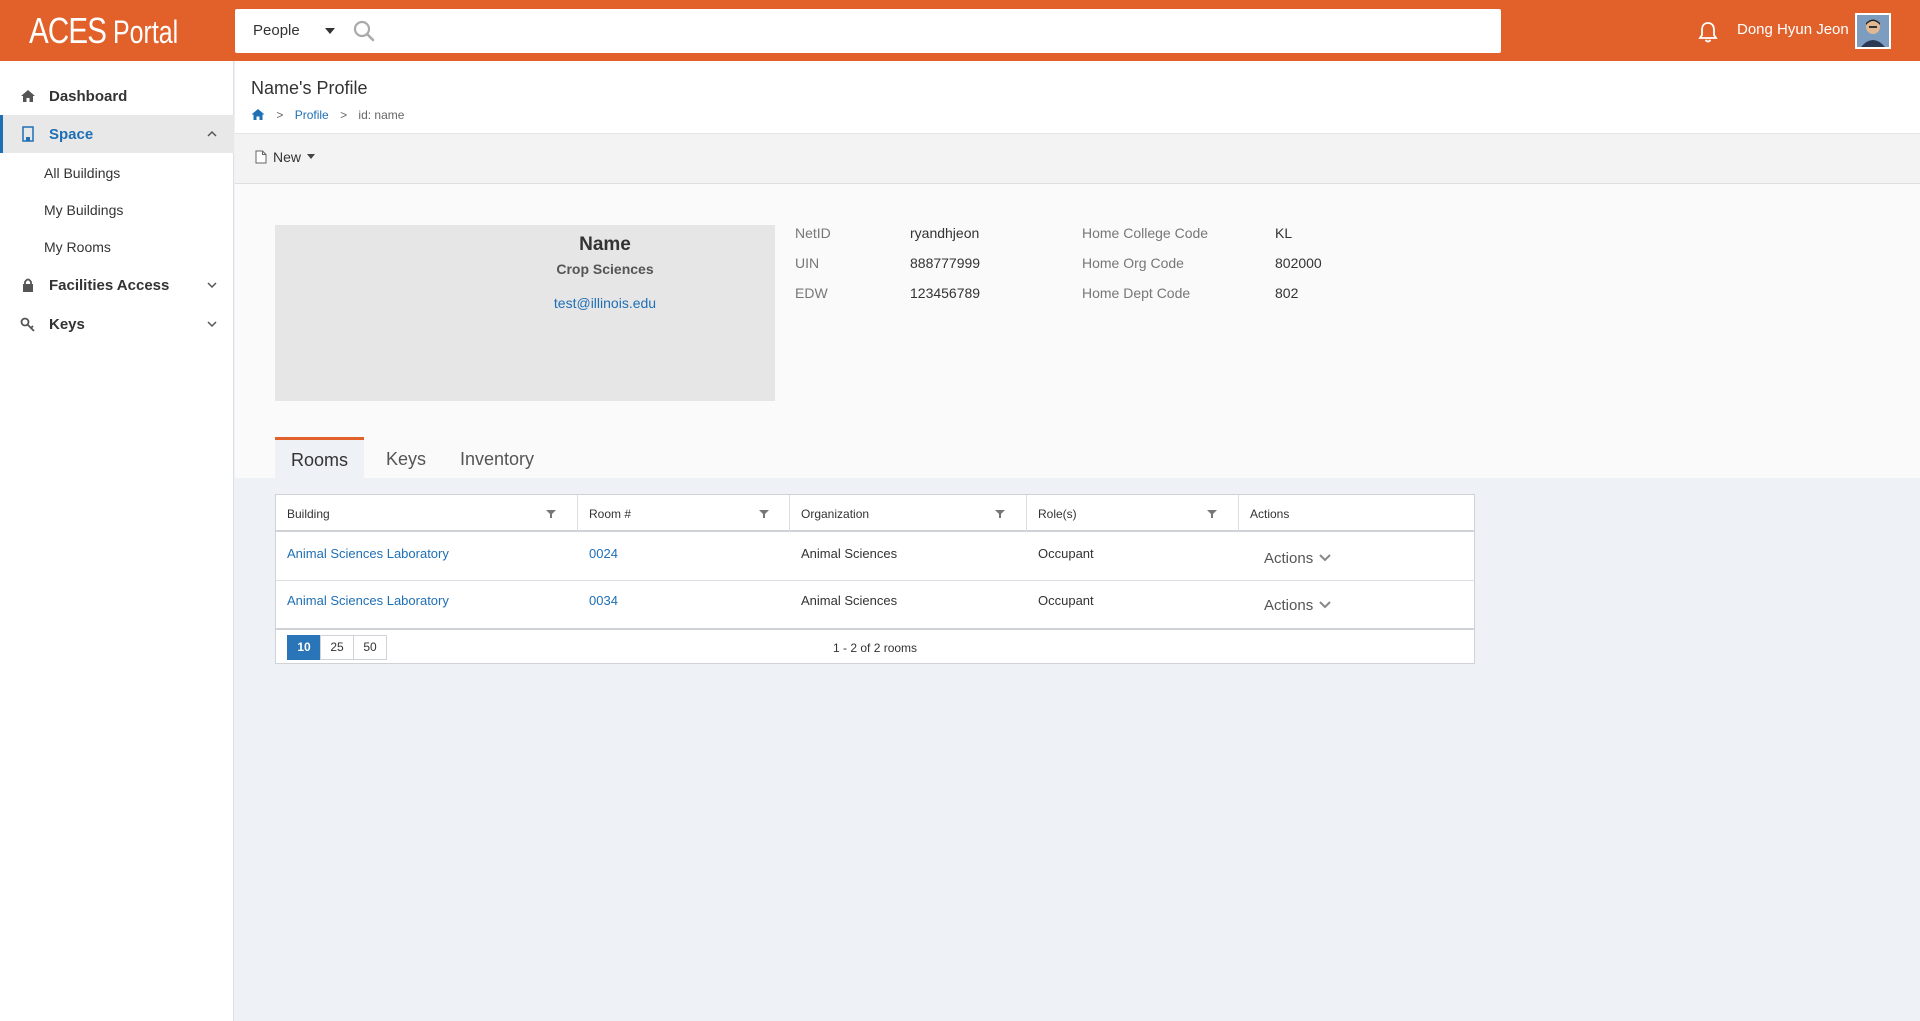 Image resolution: width=1920 pixels, height=1021 pixels. Describe the element at coordinates (67, 324) in the screenshot. I see `sidebar-item-label: Keys` at that location.